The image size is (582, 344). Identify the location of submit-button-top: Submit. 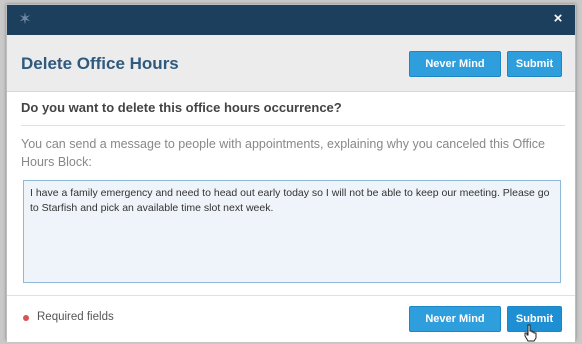
(534, 64).